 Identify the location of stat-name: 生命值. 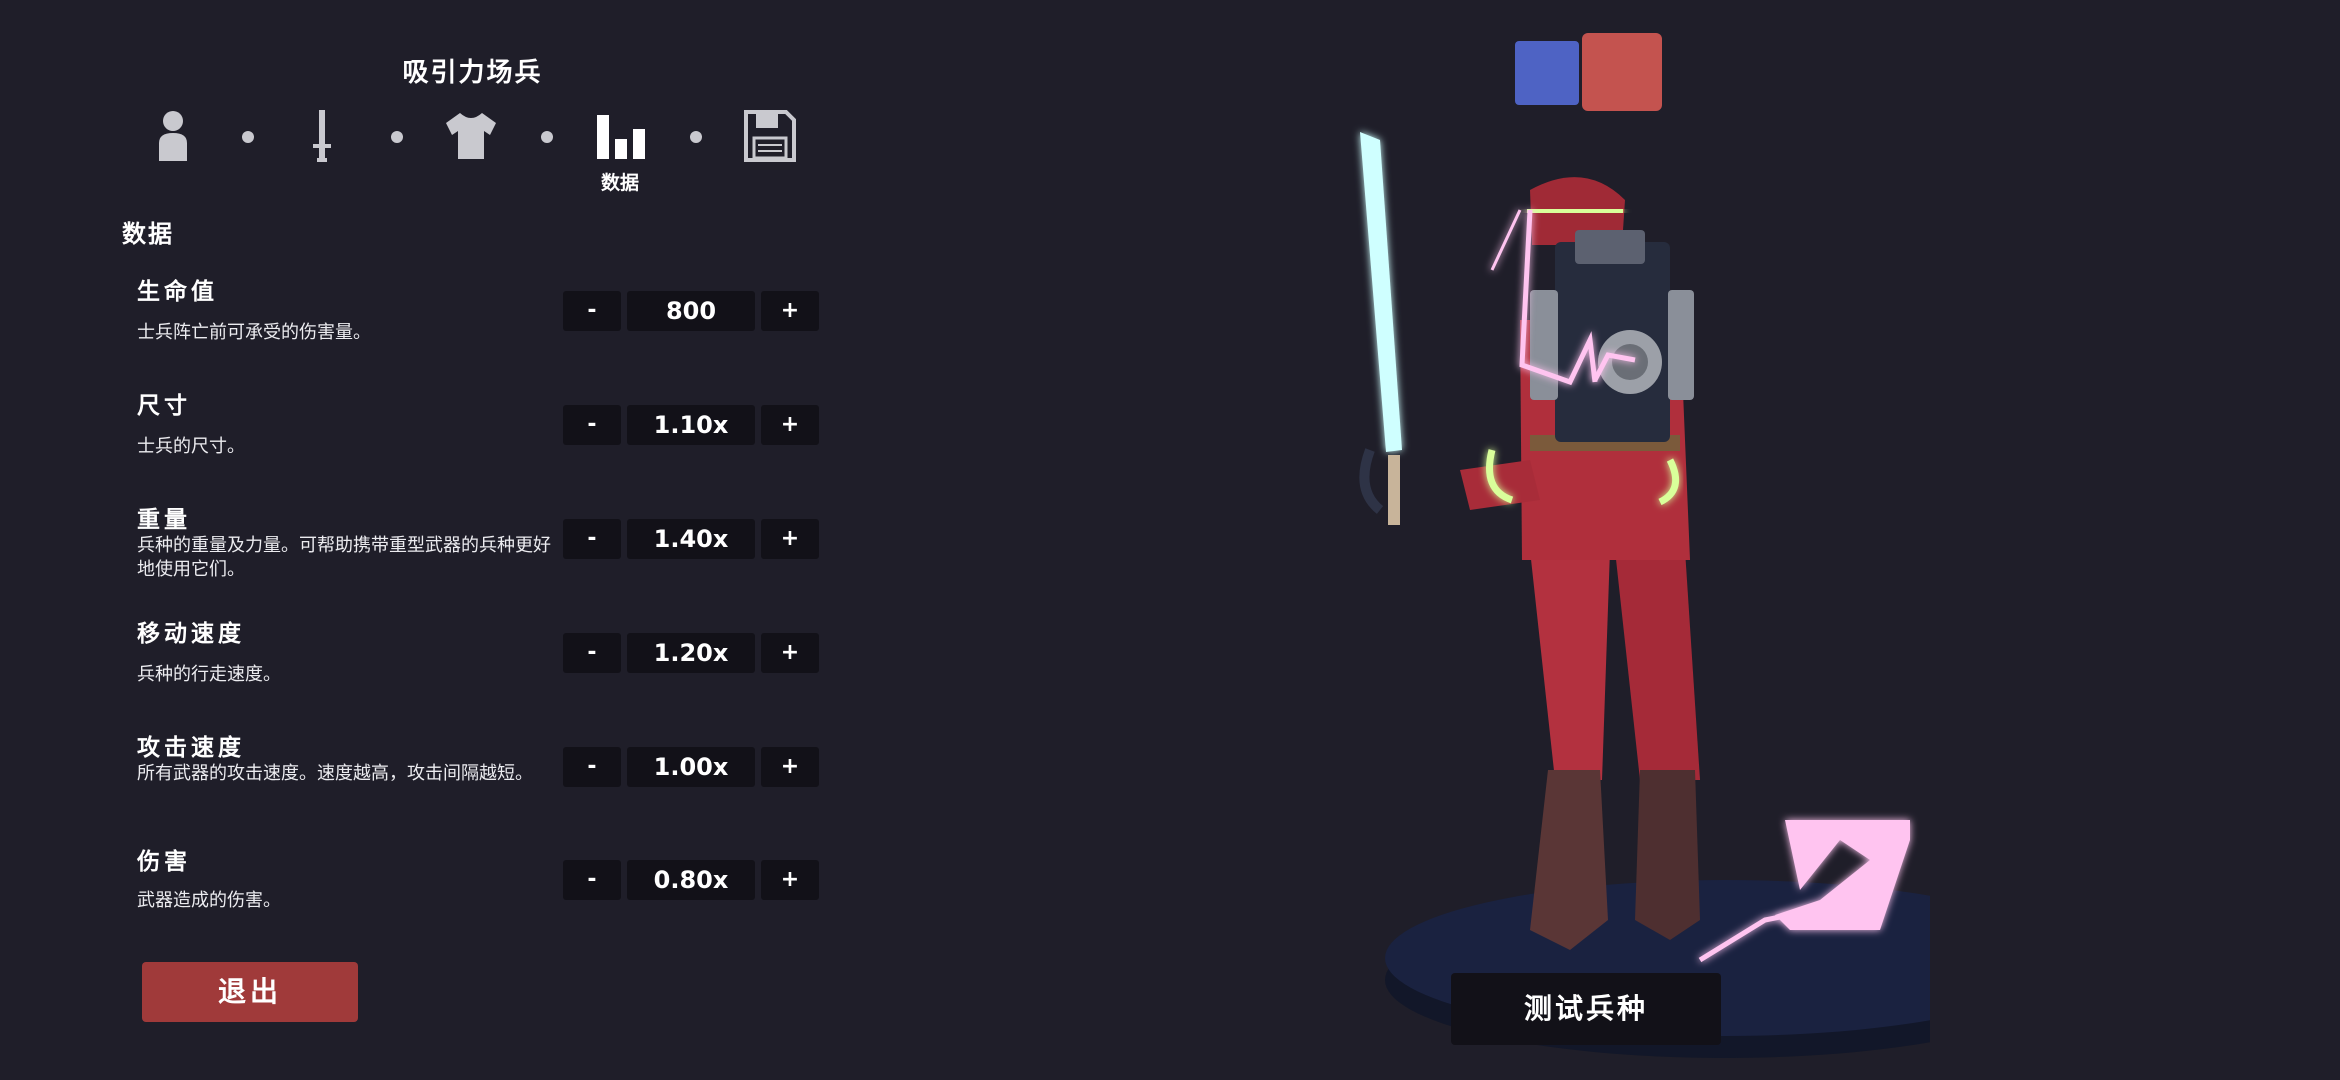
(177, 292).